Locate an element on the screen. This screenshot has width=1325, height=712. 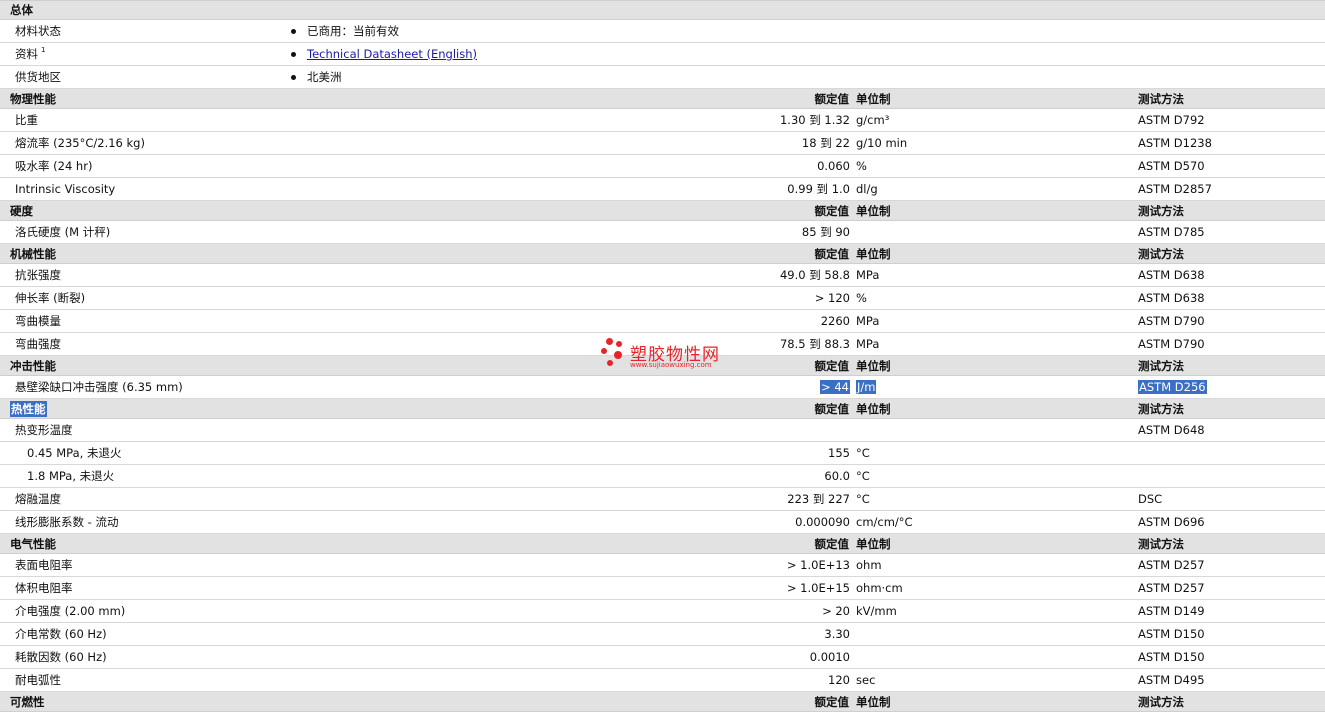
property-name: 吸水率 (24 hr) is located at coordinates (54, 166).